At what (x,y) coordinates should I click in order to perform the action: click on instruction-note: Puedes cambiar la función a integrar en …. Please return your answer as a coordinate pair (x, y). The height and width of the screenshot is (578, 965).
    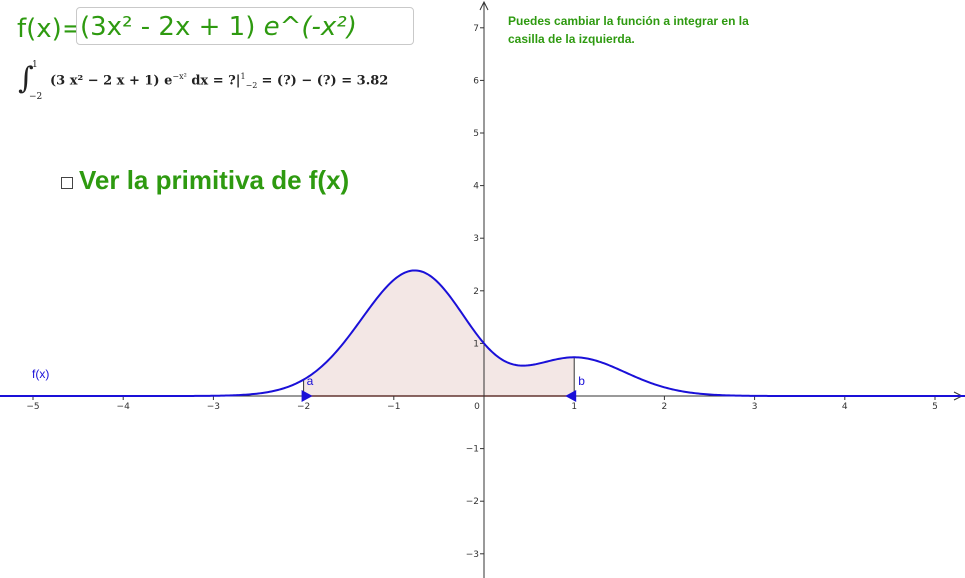
    Looking at the image, I should click on (628, 30).